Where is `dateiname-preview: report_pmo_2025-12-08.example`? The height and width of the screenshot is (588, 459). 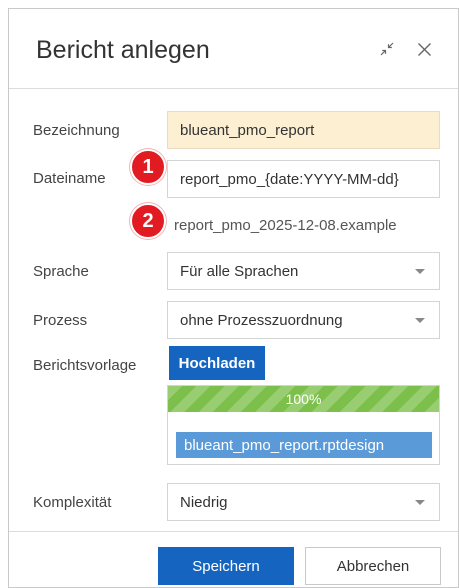 dateiname-preview: report_pmo_2025-12-08.example is located at coordinates (285, 225).